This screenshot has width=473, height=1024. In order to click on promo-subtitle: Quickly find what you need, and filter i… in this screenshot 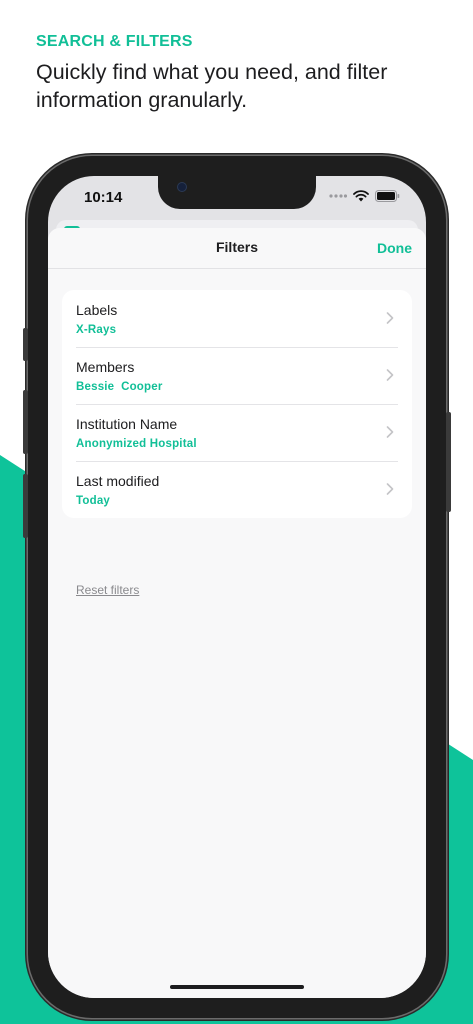, I will do `click(212, 86)`.